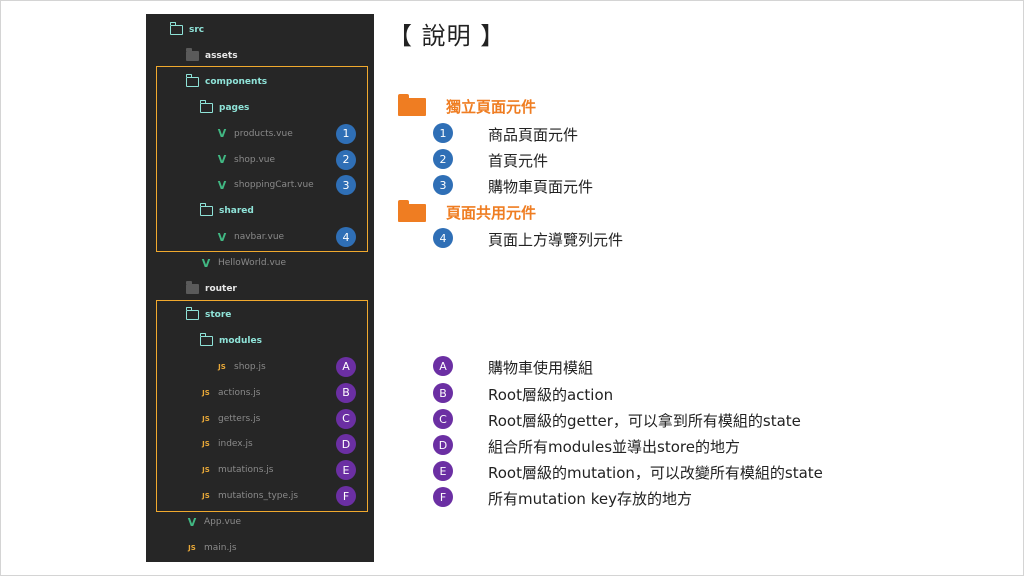 Image resolution: width=1024 pixels, height=576 pixels. I want to click on tree-row: store, so click(208, 315).